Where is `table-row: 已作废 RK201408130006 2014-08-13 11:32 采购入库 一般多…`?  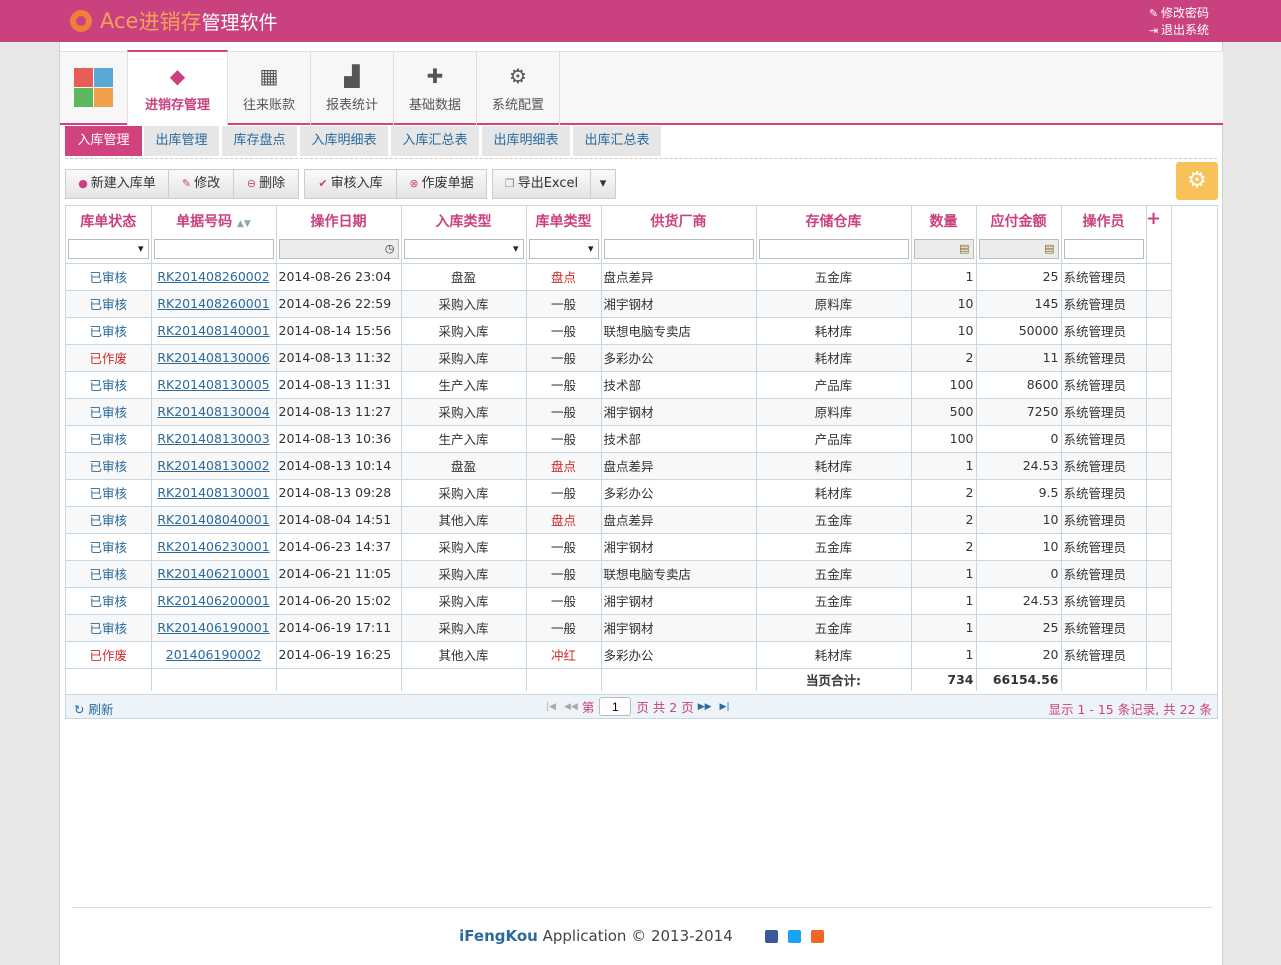 table-row: 已作废 RK201408130006 2014-08-13 11:32 采购入库 一般多… is located at coordinates (619, 358).